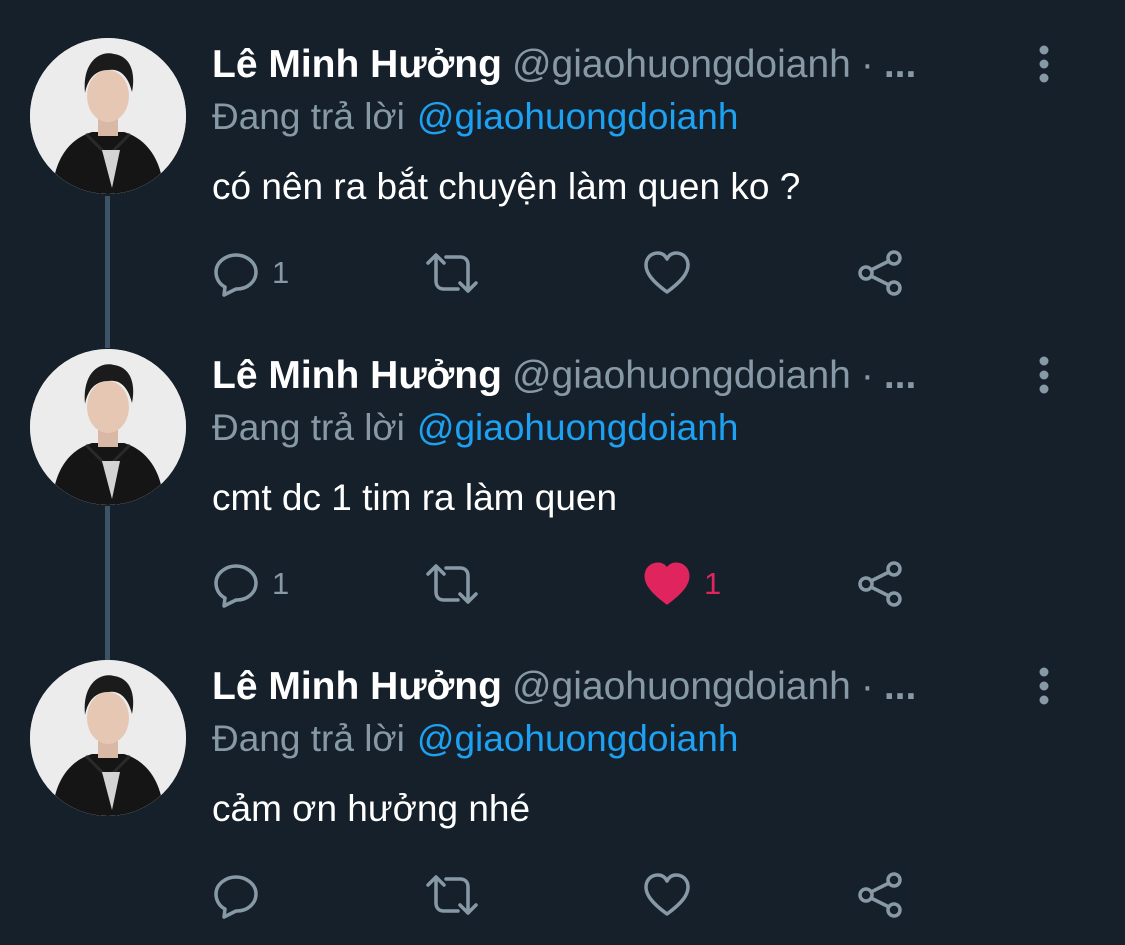 The image size is (1125, 945). What do you see at coordinates (415, 497) in the screenshot?
I see `tweet-text: cmt dc 1 tim ra làm quen` at bounding box center [415, 497].